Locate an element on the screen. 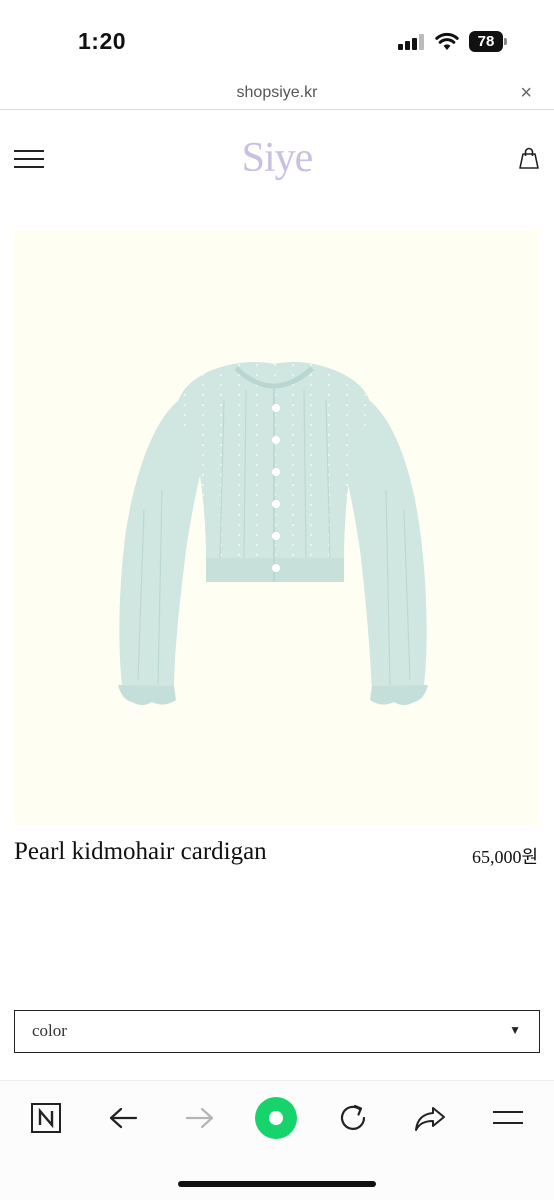 This screenshot has width=554, height=1200. battery-level: 78 is located at coordinates (486, 41).